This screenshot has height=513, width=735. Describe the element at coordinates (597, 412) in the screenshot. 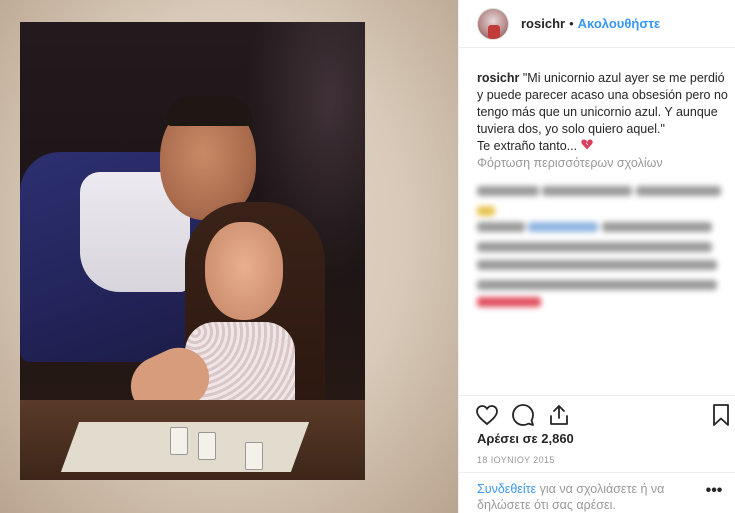

I see `post-actions` at that location.